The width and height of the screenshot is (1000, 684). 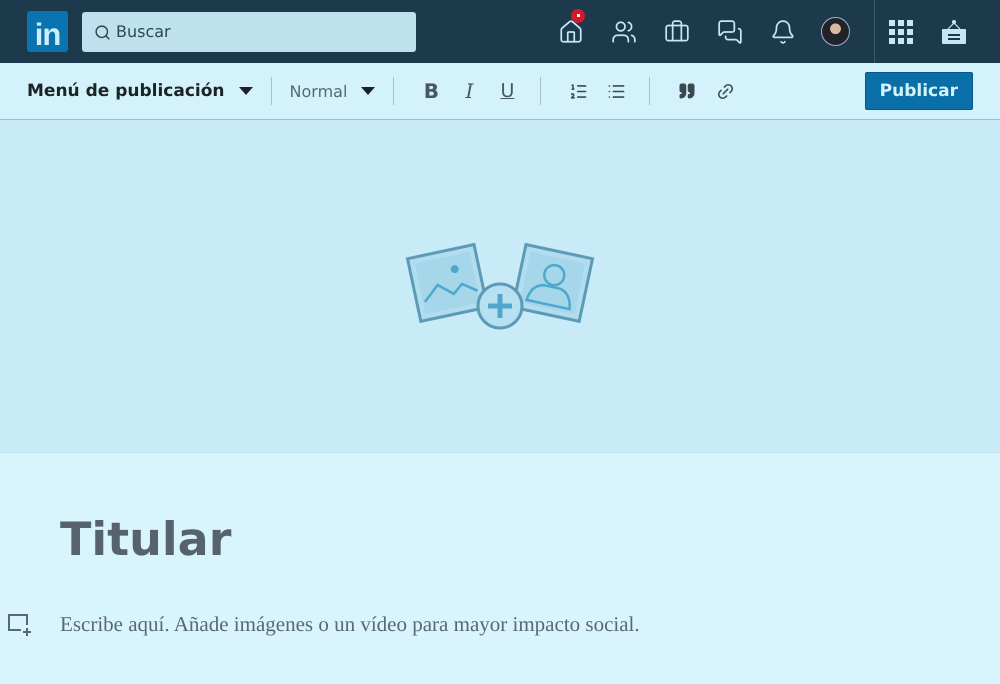 I want to click on text-style-dropdown: Normal, so click(x=340, y=91).